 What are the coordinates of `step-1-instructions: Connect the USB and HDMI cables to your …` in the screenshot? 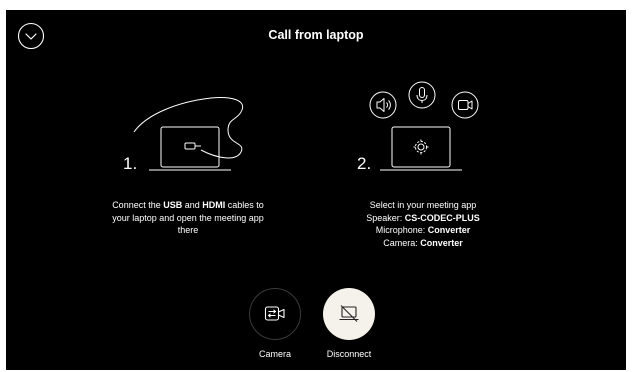 It's located at (188, 218).